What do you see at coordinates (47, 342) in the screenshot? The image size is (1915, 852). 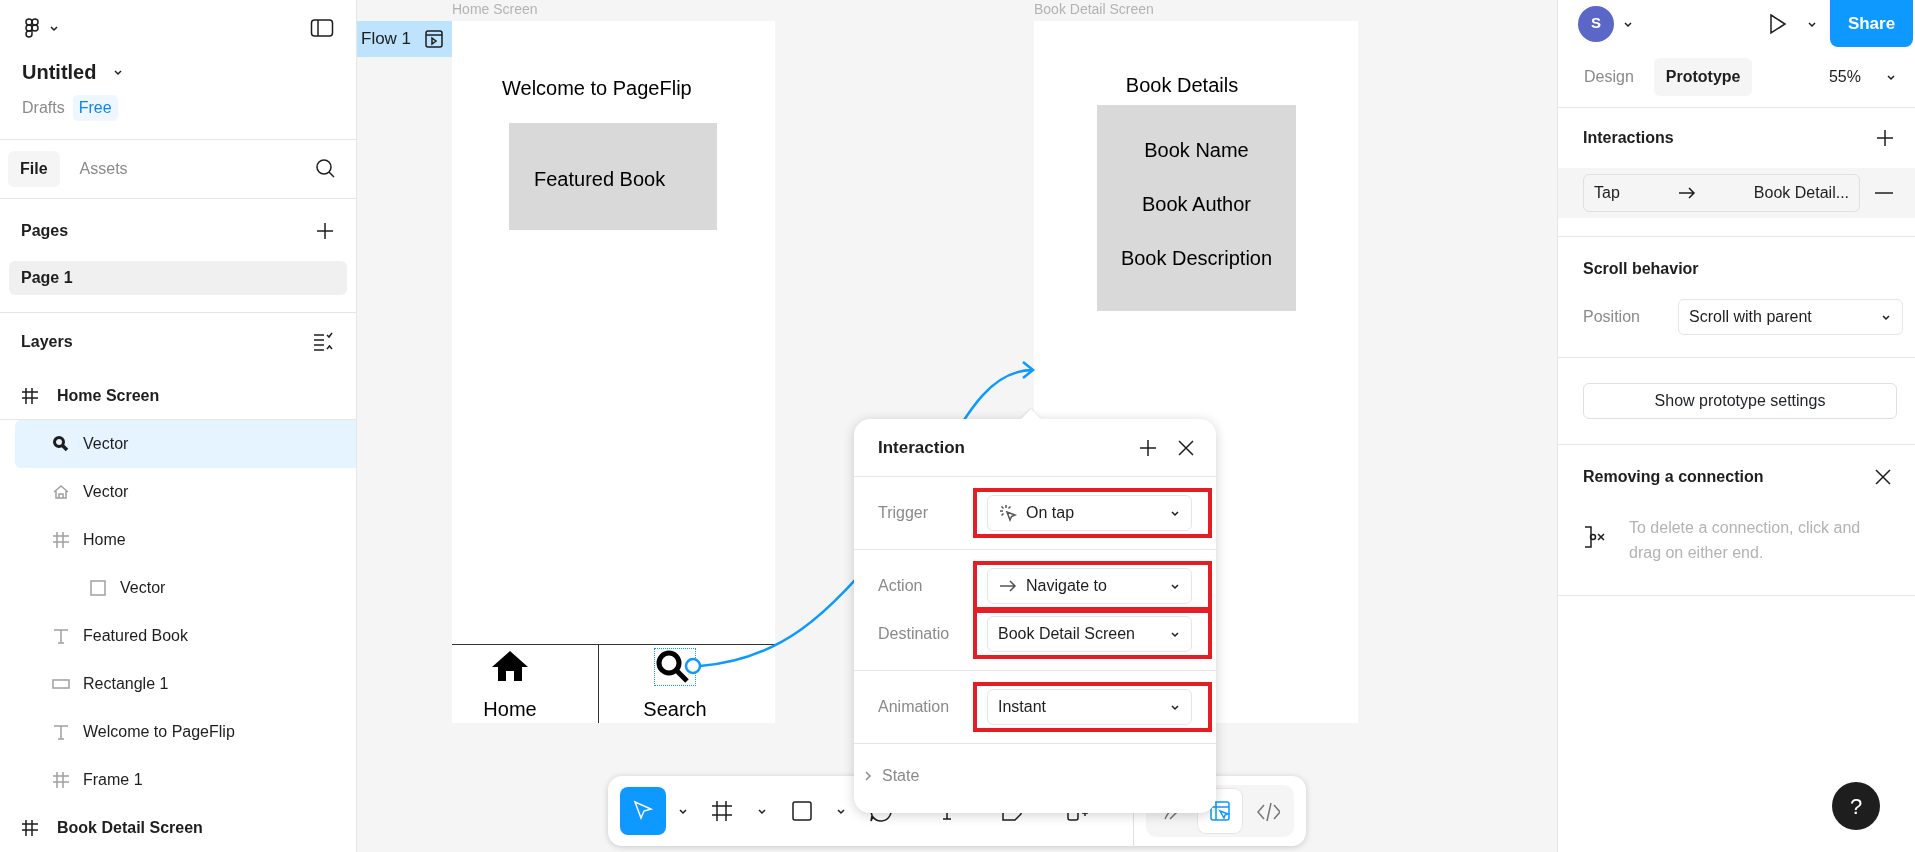 I see `section-title: Layers` at bounding box center [47, 342].